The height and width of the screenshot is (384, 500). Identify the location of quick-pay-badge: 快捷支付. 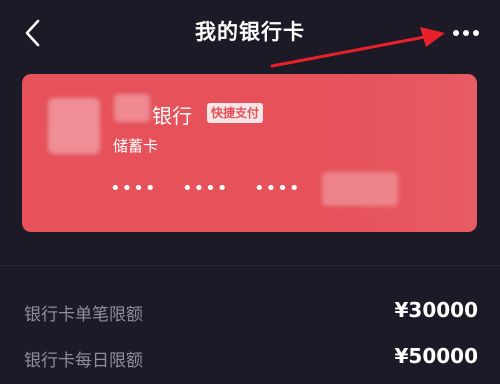
(235, 113).